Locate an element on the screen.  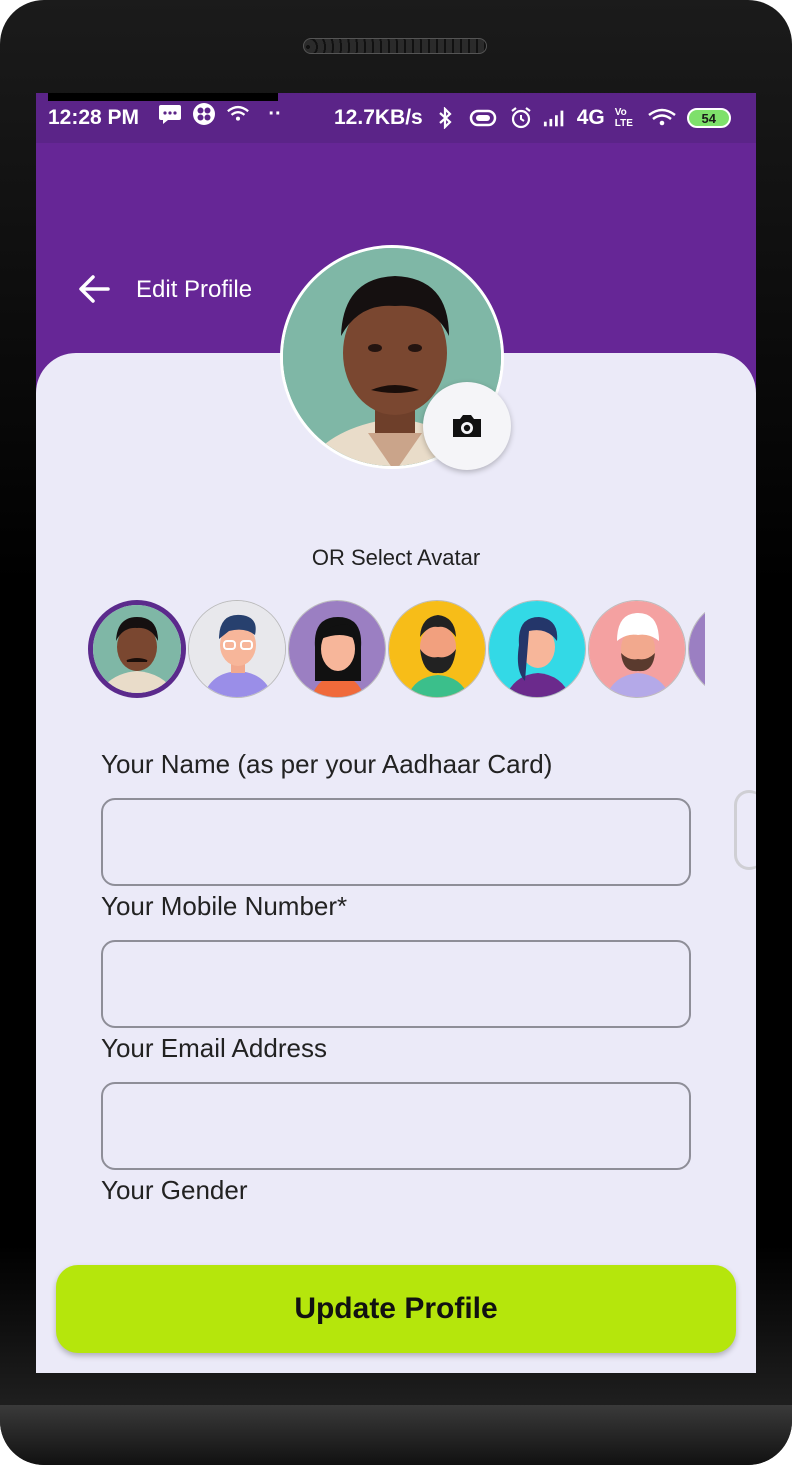
name-label: Your Name (as per your Aadhaar Card) is located at coordinates (327, 764).